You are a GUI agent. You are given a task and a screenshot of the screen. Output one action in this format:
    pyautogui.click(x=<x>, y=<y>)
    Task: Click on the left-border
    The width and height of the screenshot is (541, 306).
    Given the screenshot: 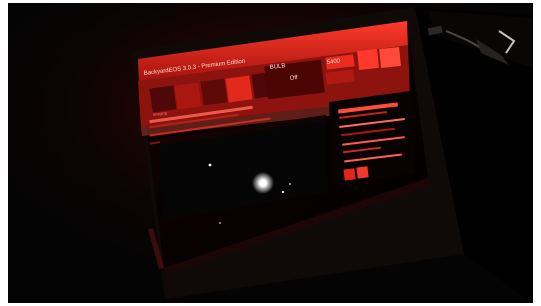 What is the action you would take?
    pyautogui.click(x=4, y=153)
    